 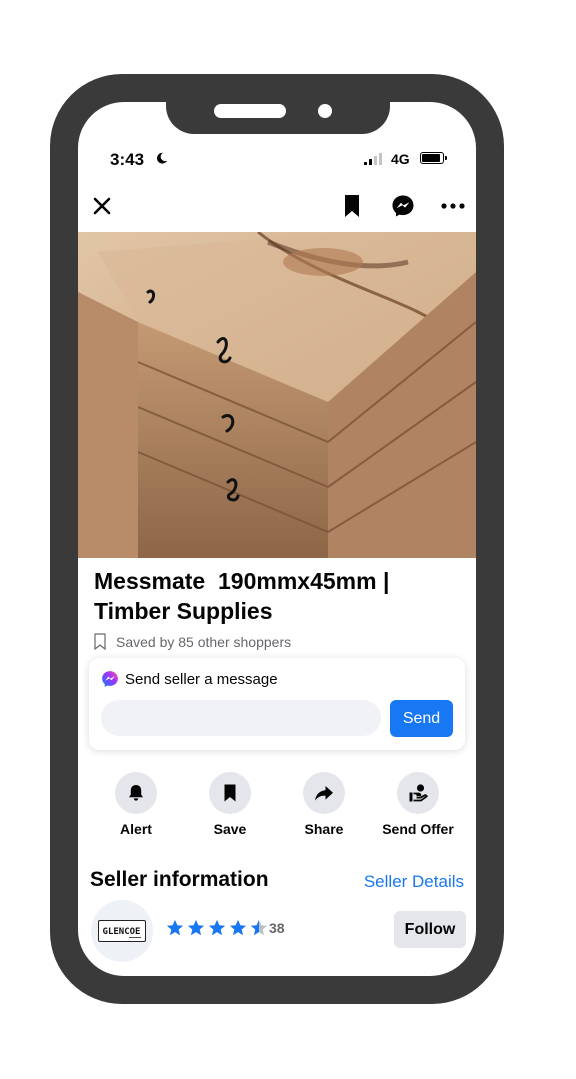 I want to click on close-icon, so click(x=102, y=206).